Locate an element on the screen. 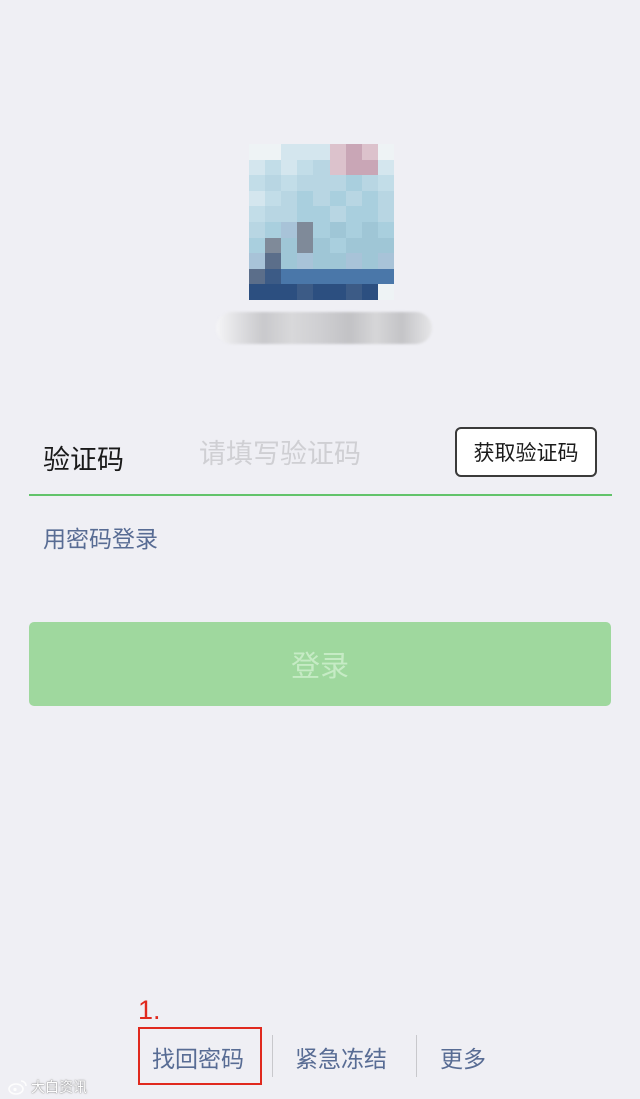 Image resolution: width=640 pixels, height=1099 pixels. more-link: 更多 is located at coordinates (463, 1057).